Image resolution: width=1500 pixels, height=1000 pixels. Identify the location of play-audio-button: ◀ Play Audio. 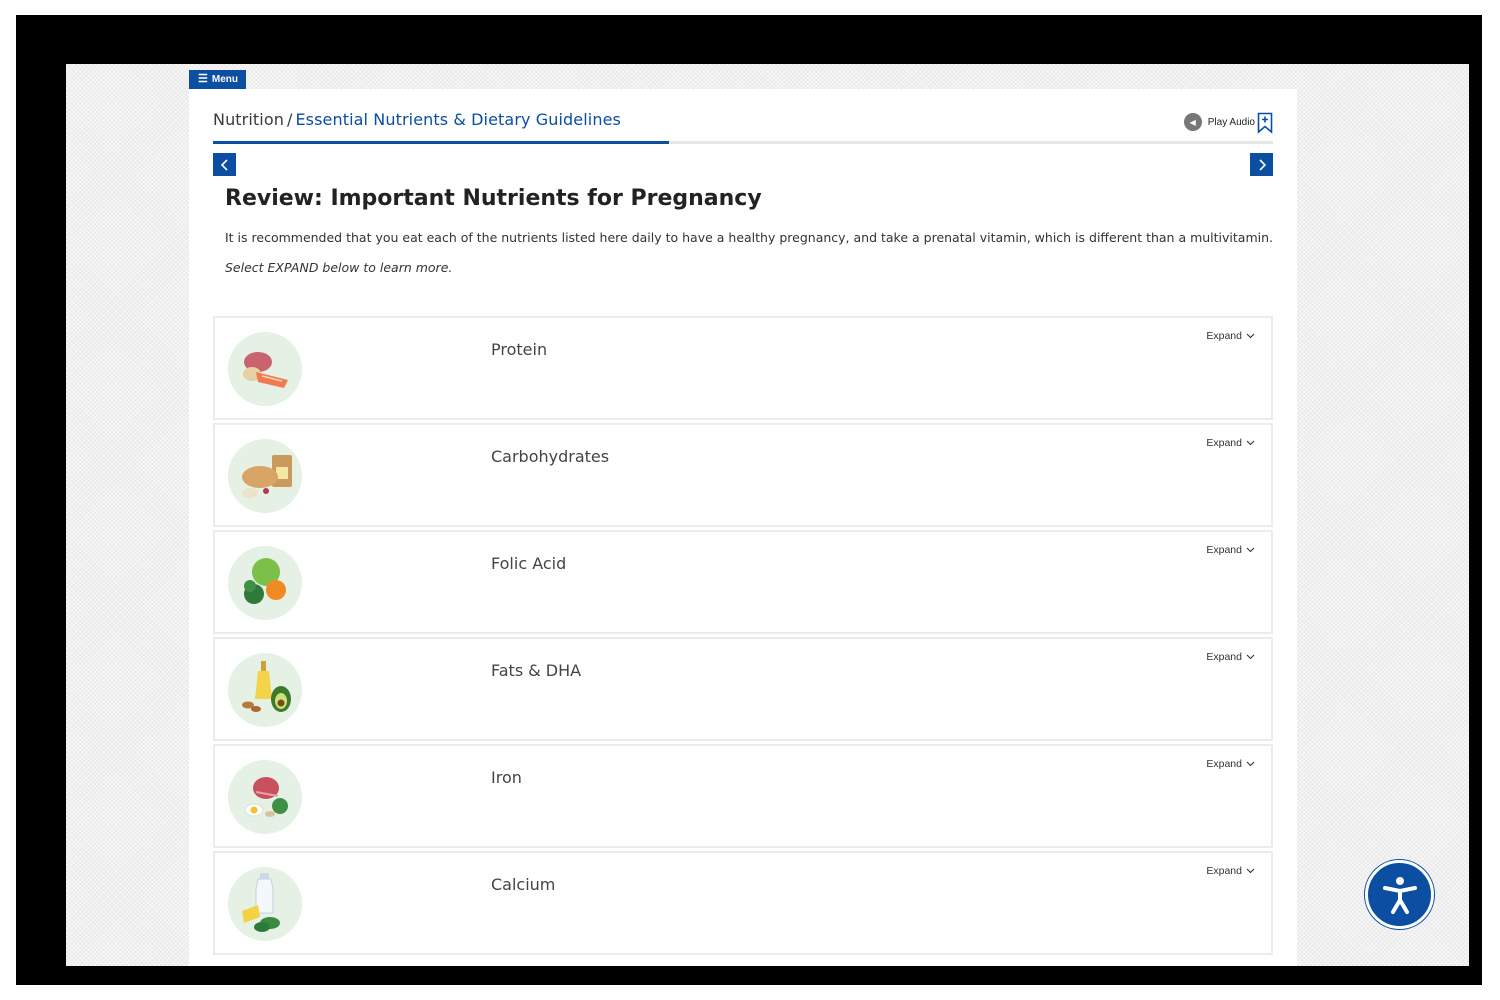
(1219, 122).